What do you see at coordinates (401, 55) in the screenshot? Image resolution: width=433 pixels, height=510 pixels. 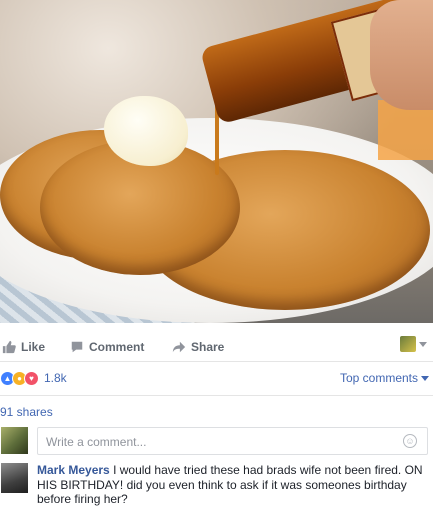 I see `hand` at bounding box center [401, 55].